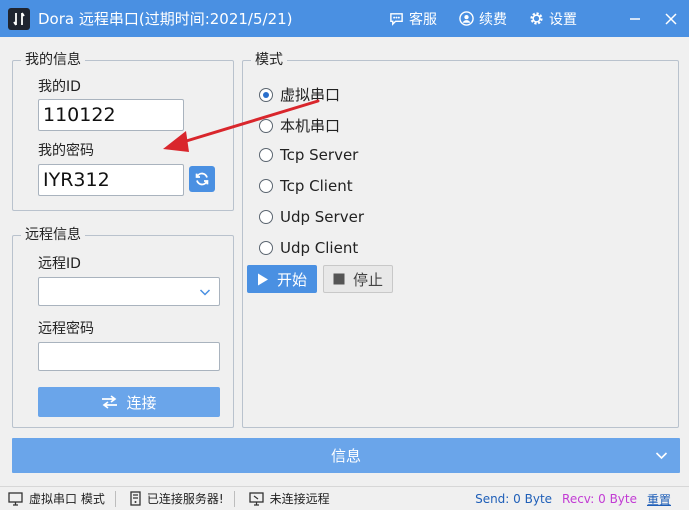 The height and width of the screenshot is (510, 689). Describe the element at coordinates (310, 126) in the screenshot. I see `mode-option-label: 本机串口` at that location.